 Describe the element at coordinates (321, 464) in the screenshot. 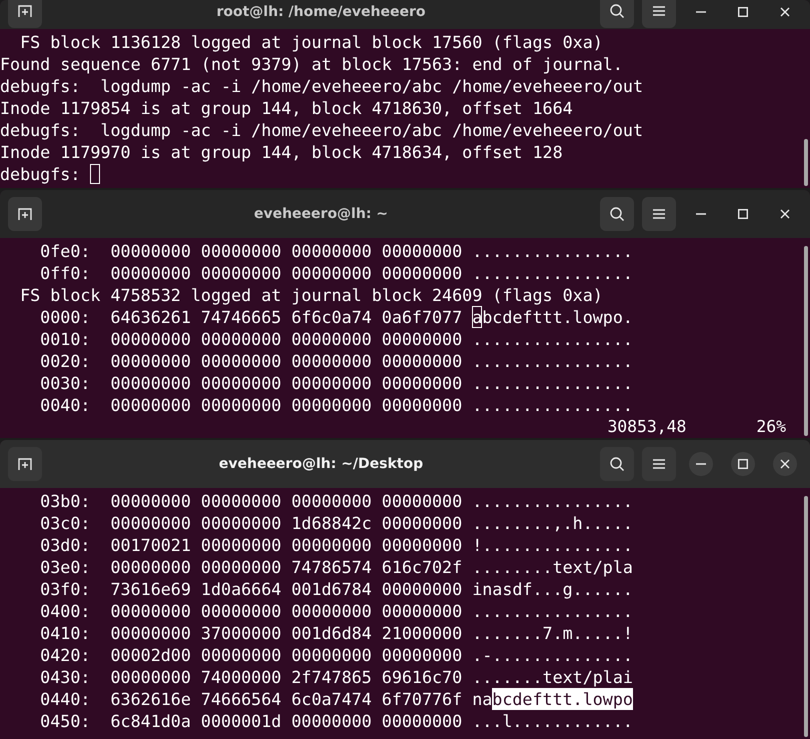

I see `window-title: eveheeero@lh: ~/Desktop` at that location.